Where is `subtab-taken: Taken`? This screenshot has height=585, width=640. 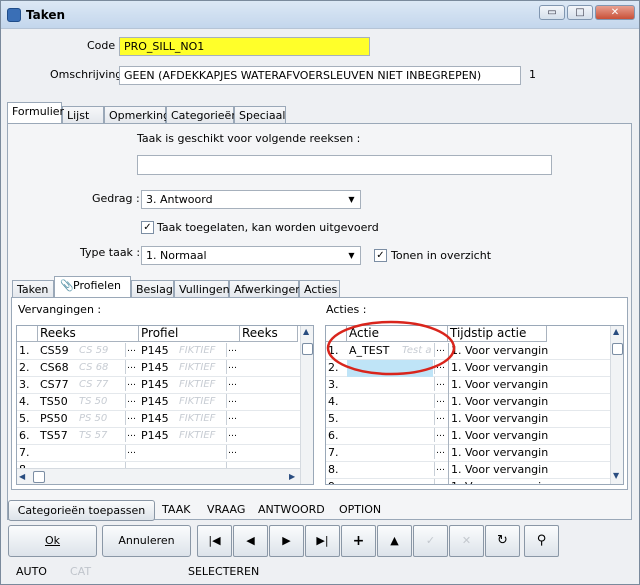
subtab-taken: Taken is located at coordinates (33, 289).